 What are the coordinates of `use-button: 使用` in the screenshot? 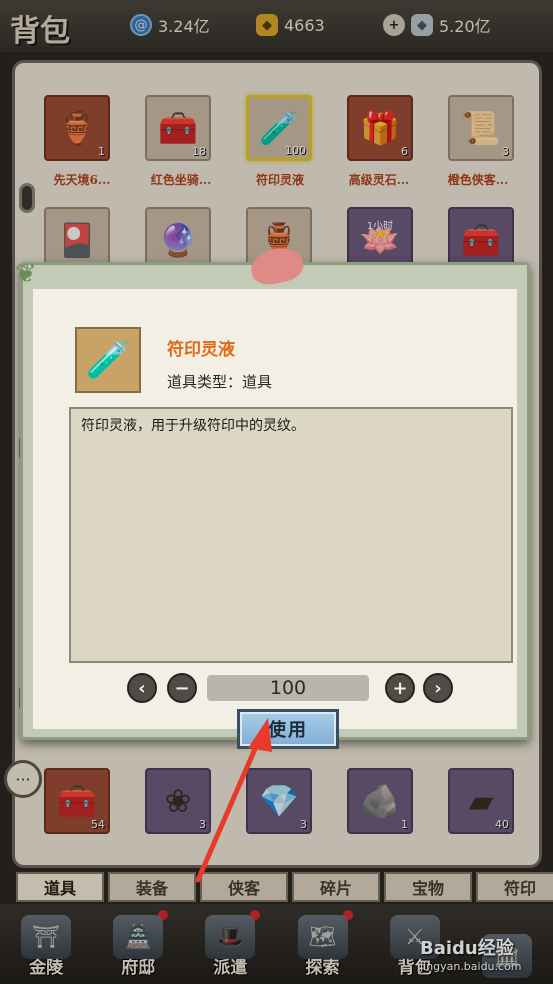 It's located at (288, 729).